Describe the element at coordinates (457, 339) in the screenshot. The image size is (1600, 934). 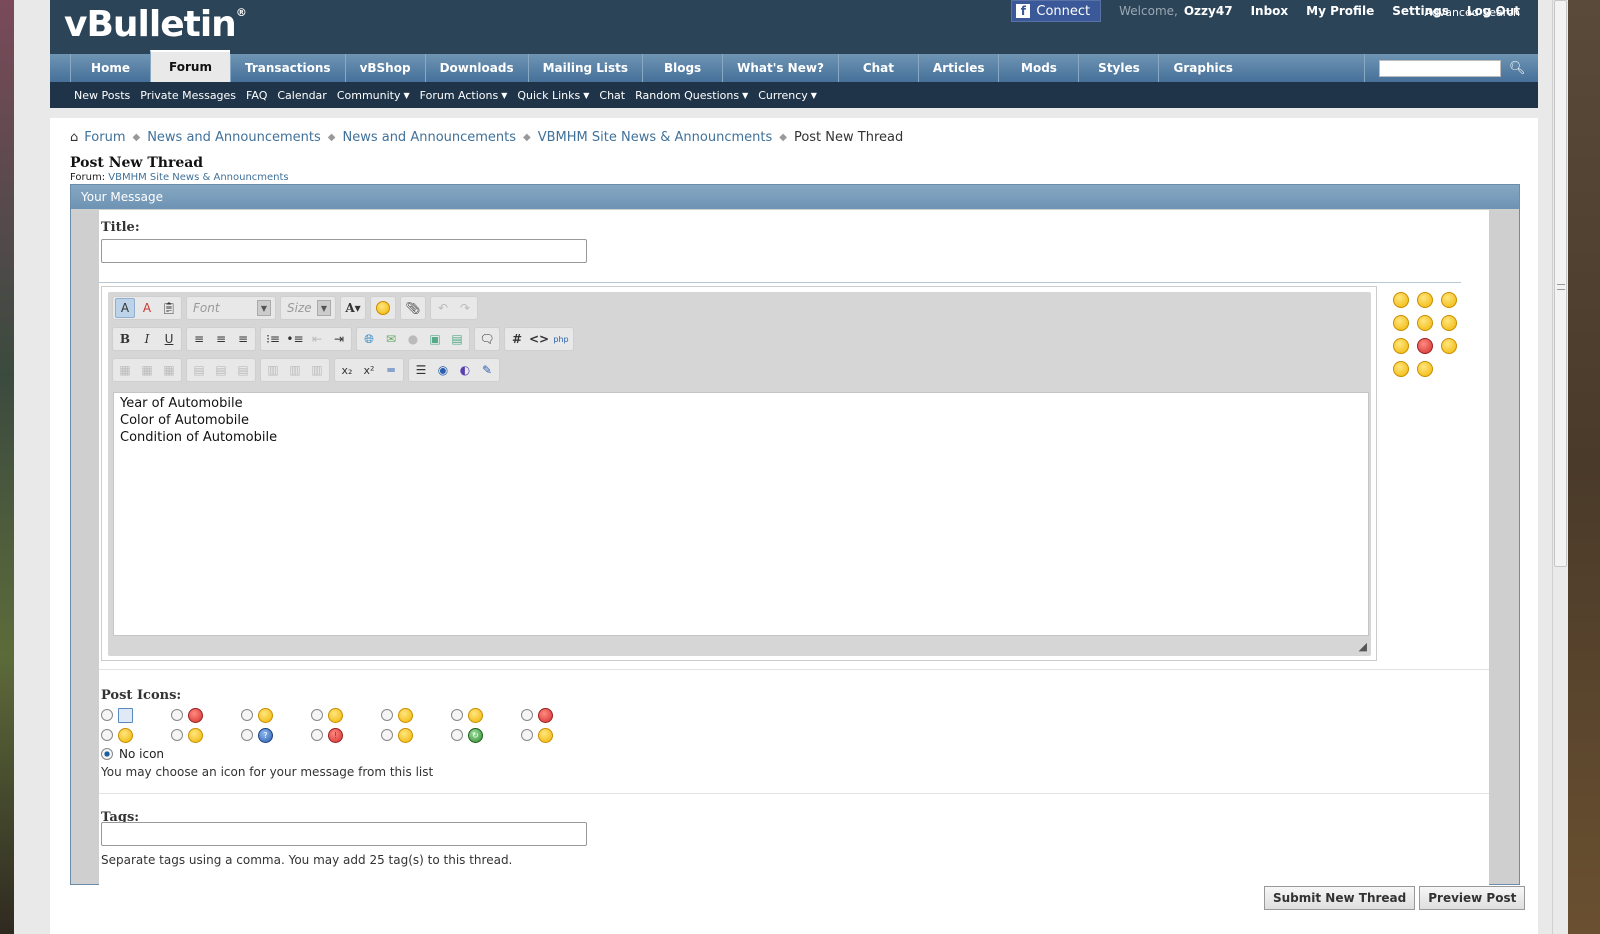
I see `video-icon: ▤` at that location.